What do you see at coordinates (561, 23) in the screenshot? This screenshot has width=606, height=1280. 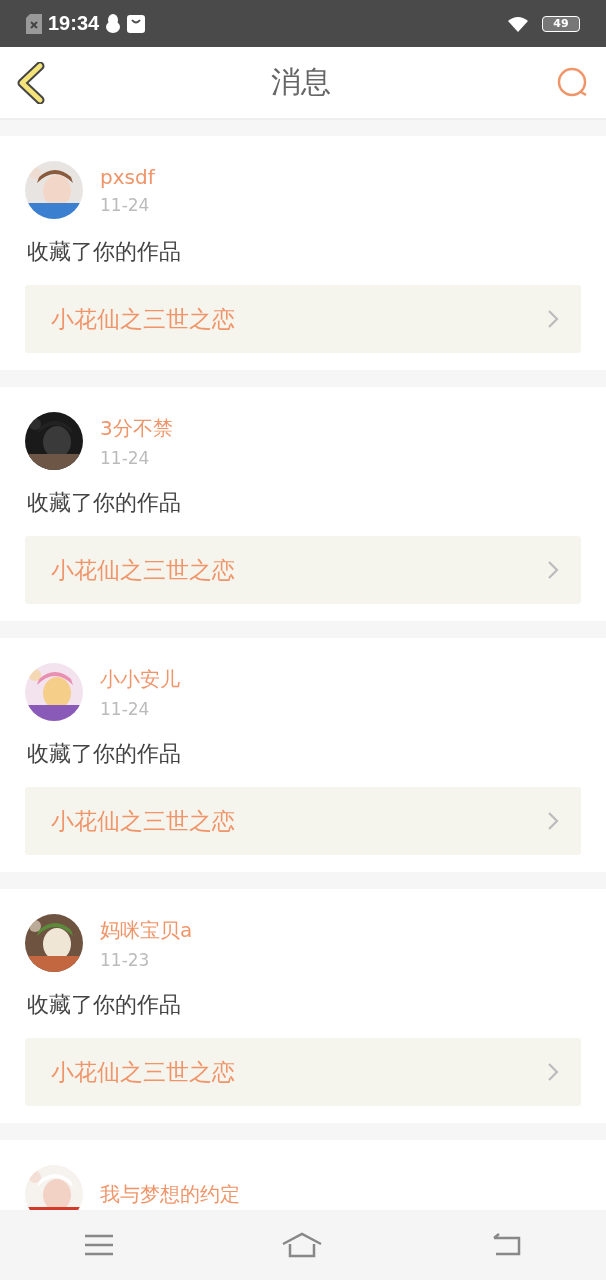 I see `battery-level: 49` at bounding box center [561, 23].